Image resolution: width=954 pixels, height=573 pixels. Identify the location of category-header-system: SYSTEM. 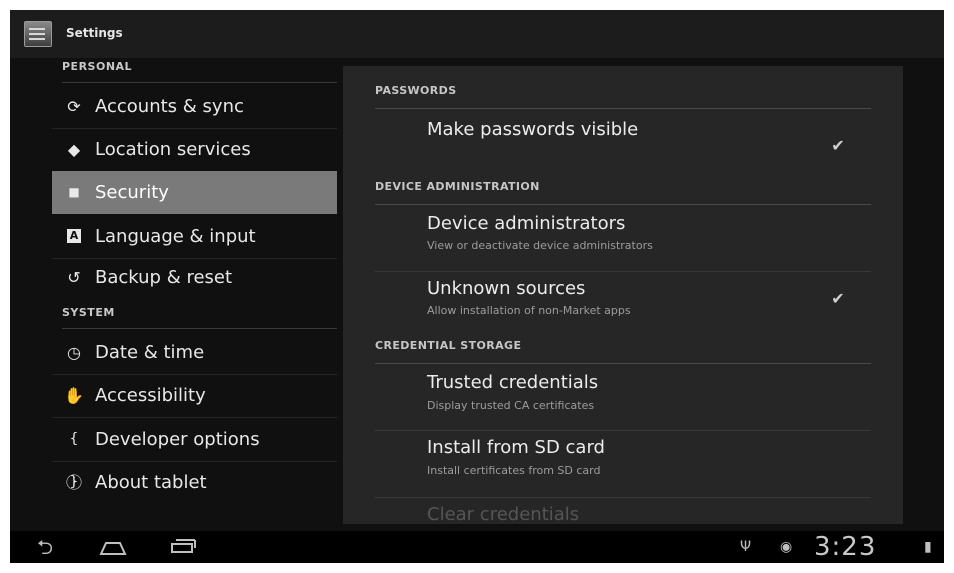
(199, 317).